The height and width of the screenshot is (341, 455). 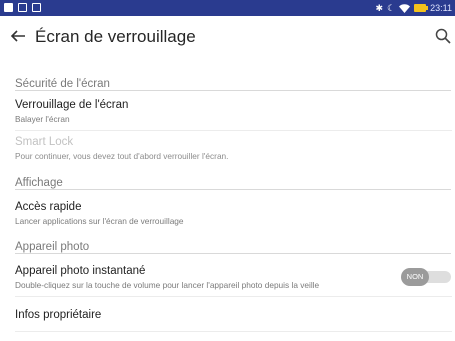 What do you see at coordinates (405, 8) in the screenshot?
I see `wifi-icon` at bounding box center [405, 8].